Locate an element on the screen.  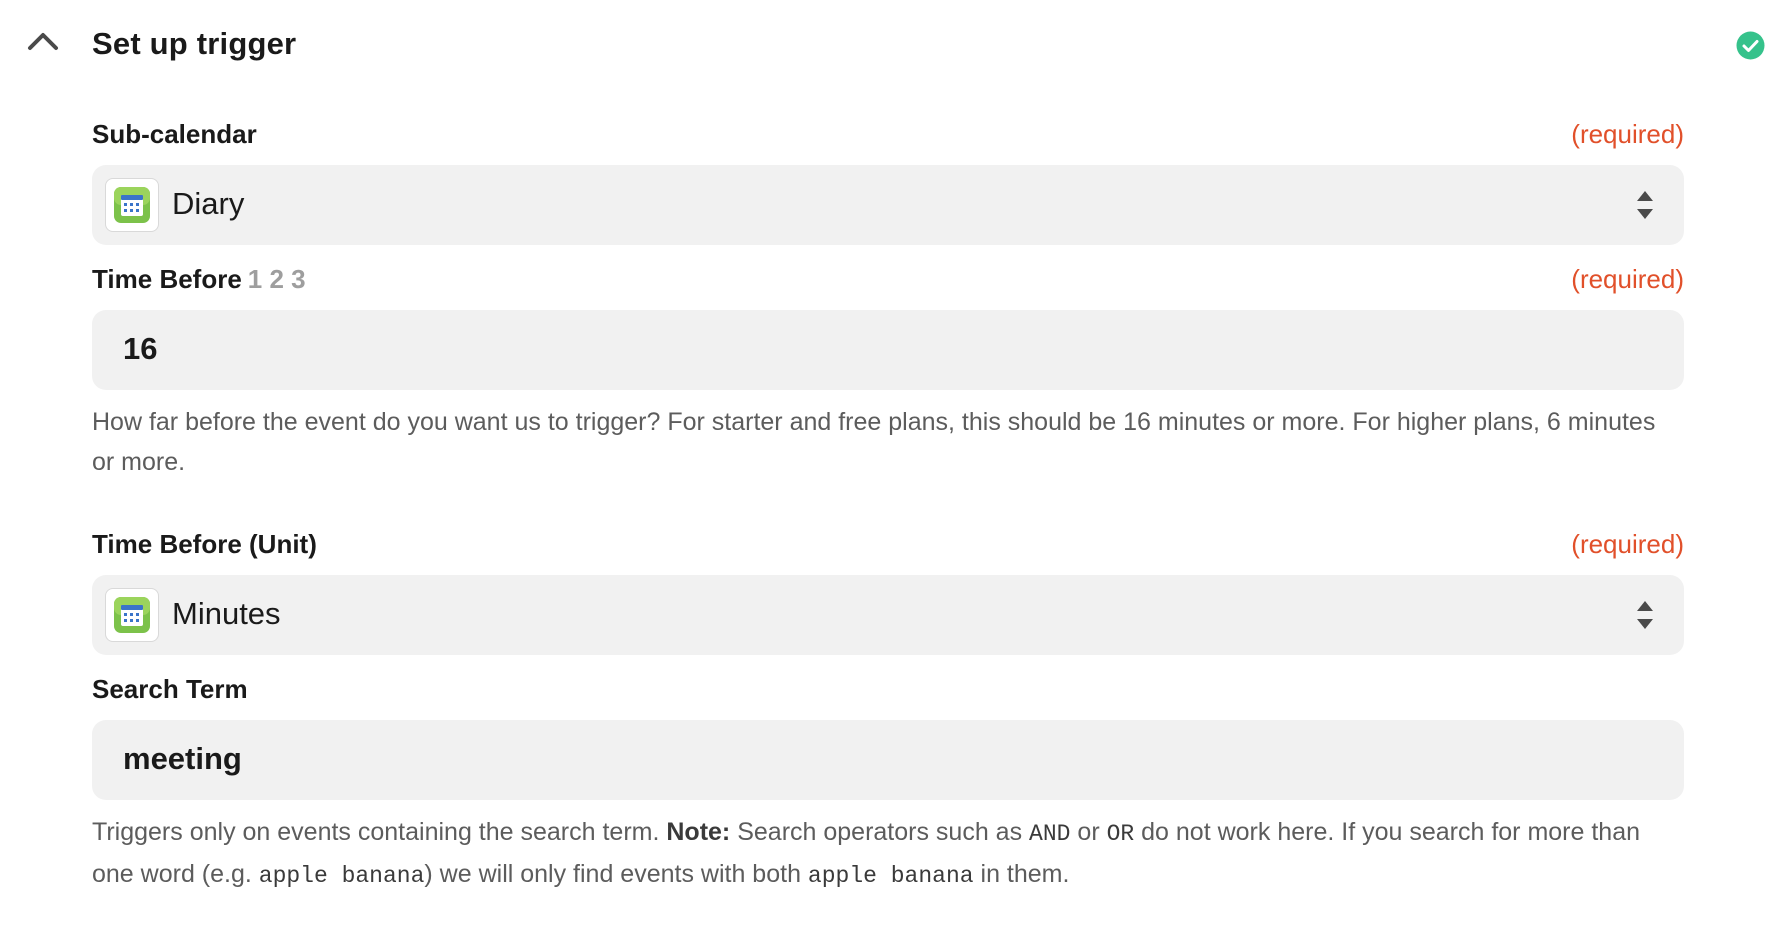
search-term-input: meeting is located at coordinates (888, 760).